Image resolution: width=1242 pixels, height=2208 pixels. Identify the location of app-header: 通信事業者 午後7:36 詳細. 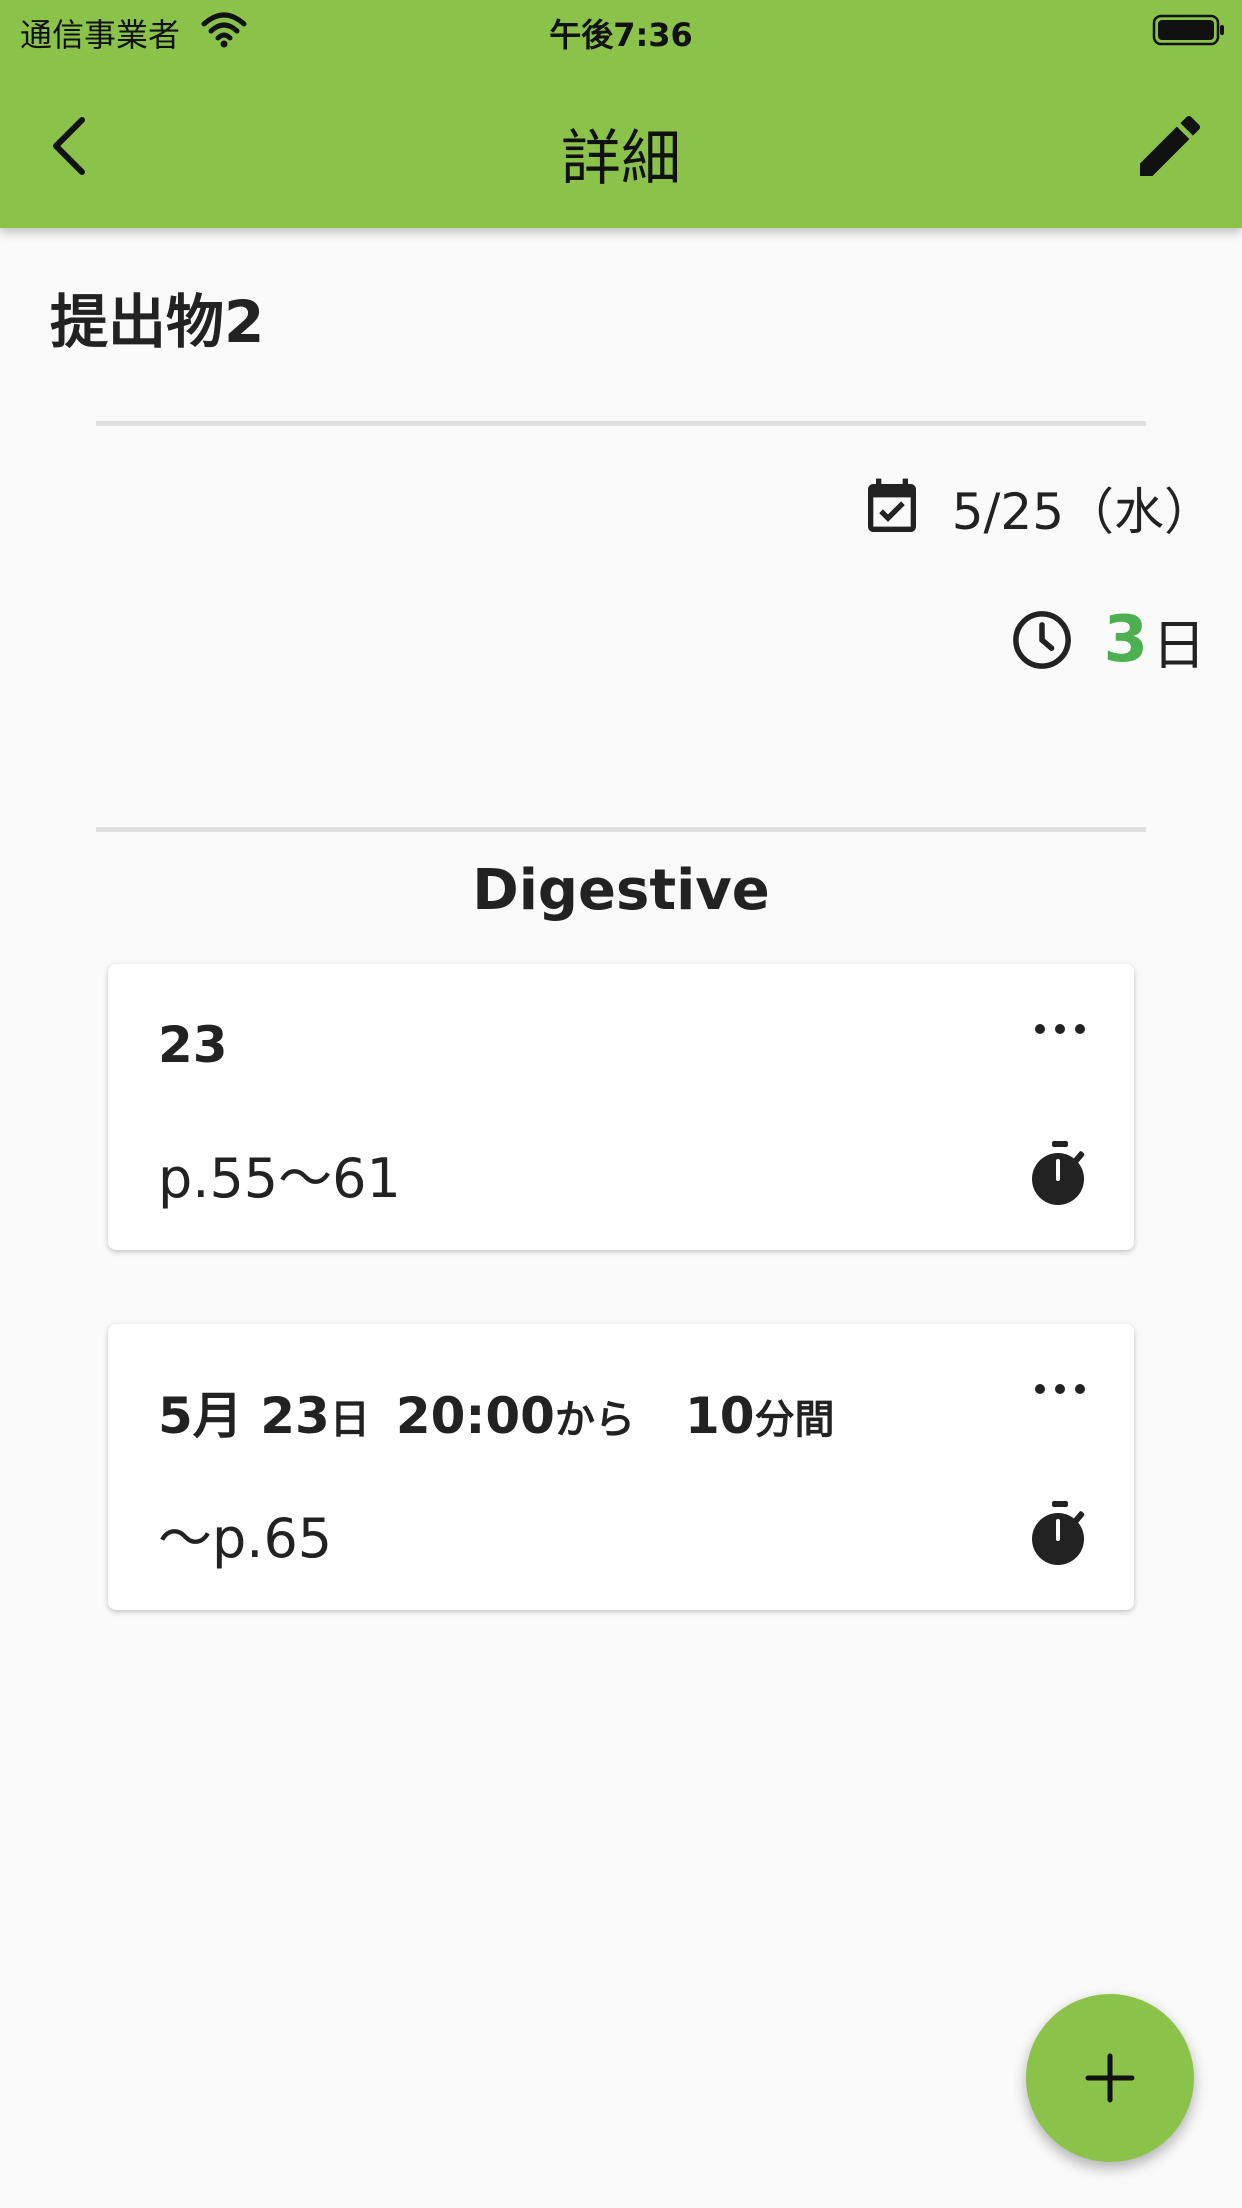
(621, 114).